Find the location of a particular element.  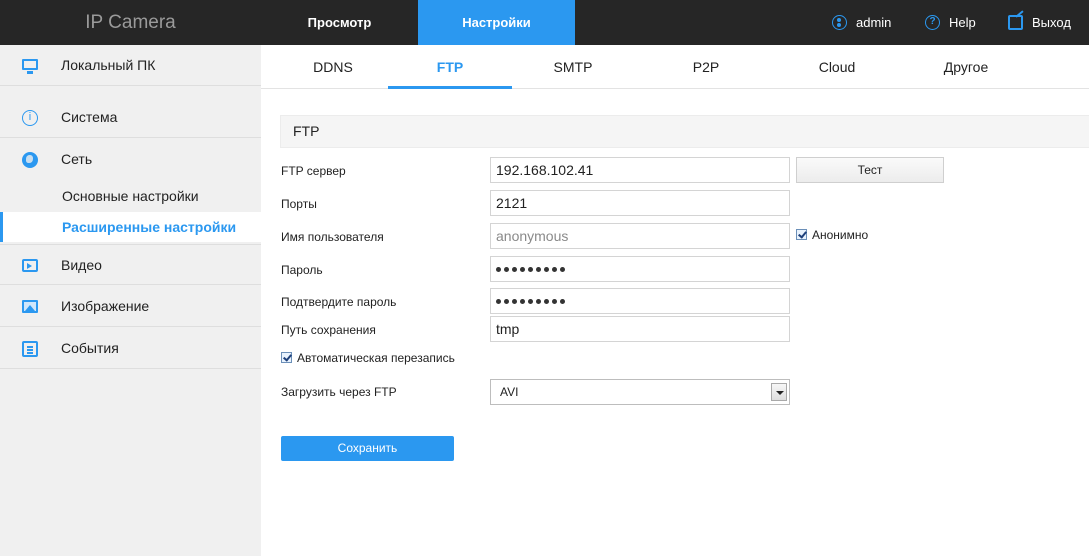

subtab-bar: DDNS FTP SMTP P2P Cloud Другое is located at coordinates (675, 67).